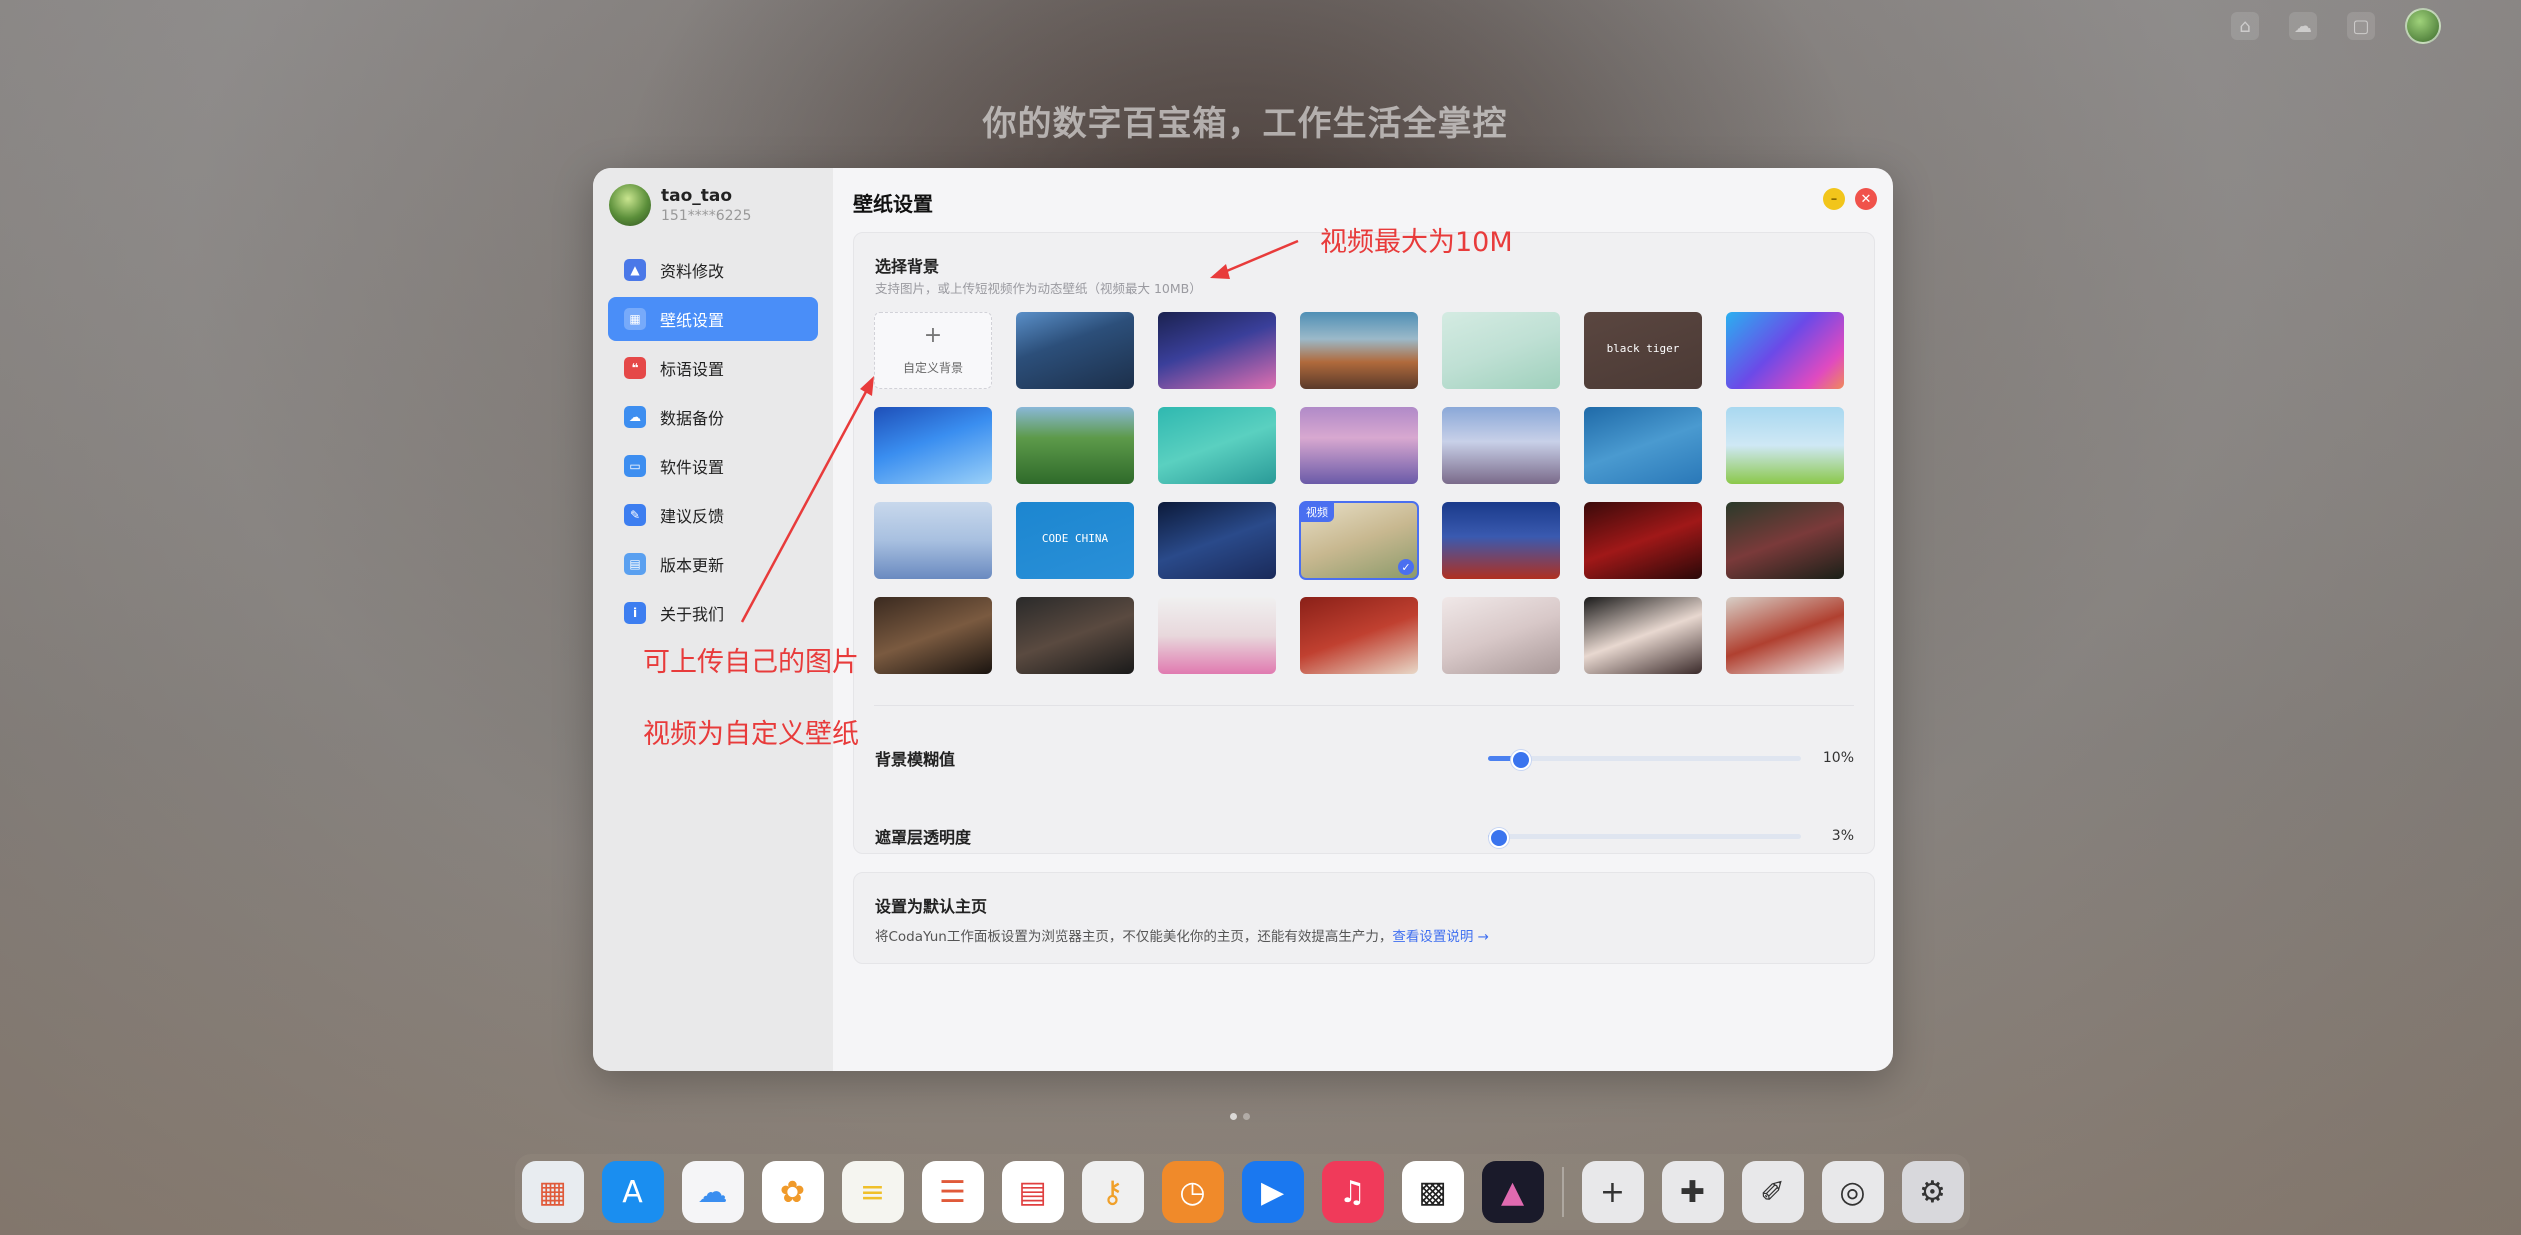 The width and height of the screenshot is (2521, 1235). What do you see at coordinates (1512, 1192) in the screenshot?
I see `gallery-icon: ▲` at bounding box center [1512, 1192].